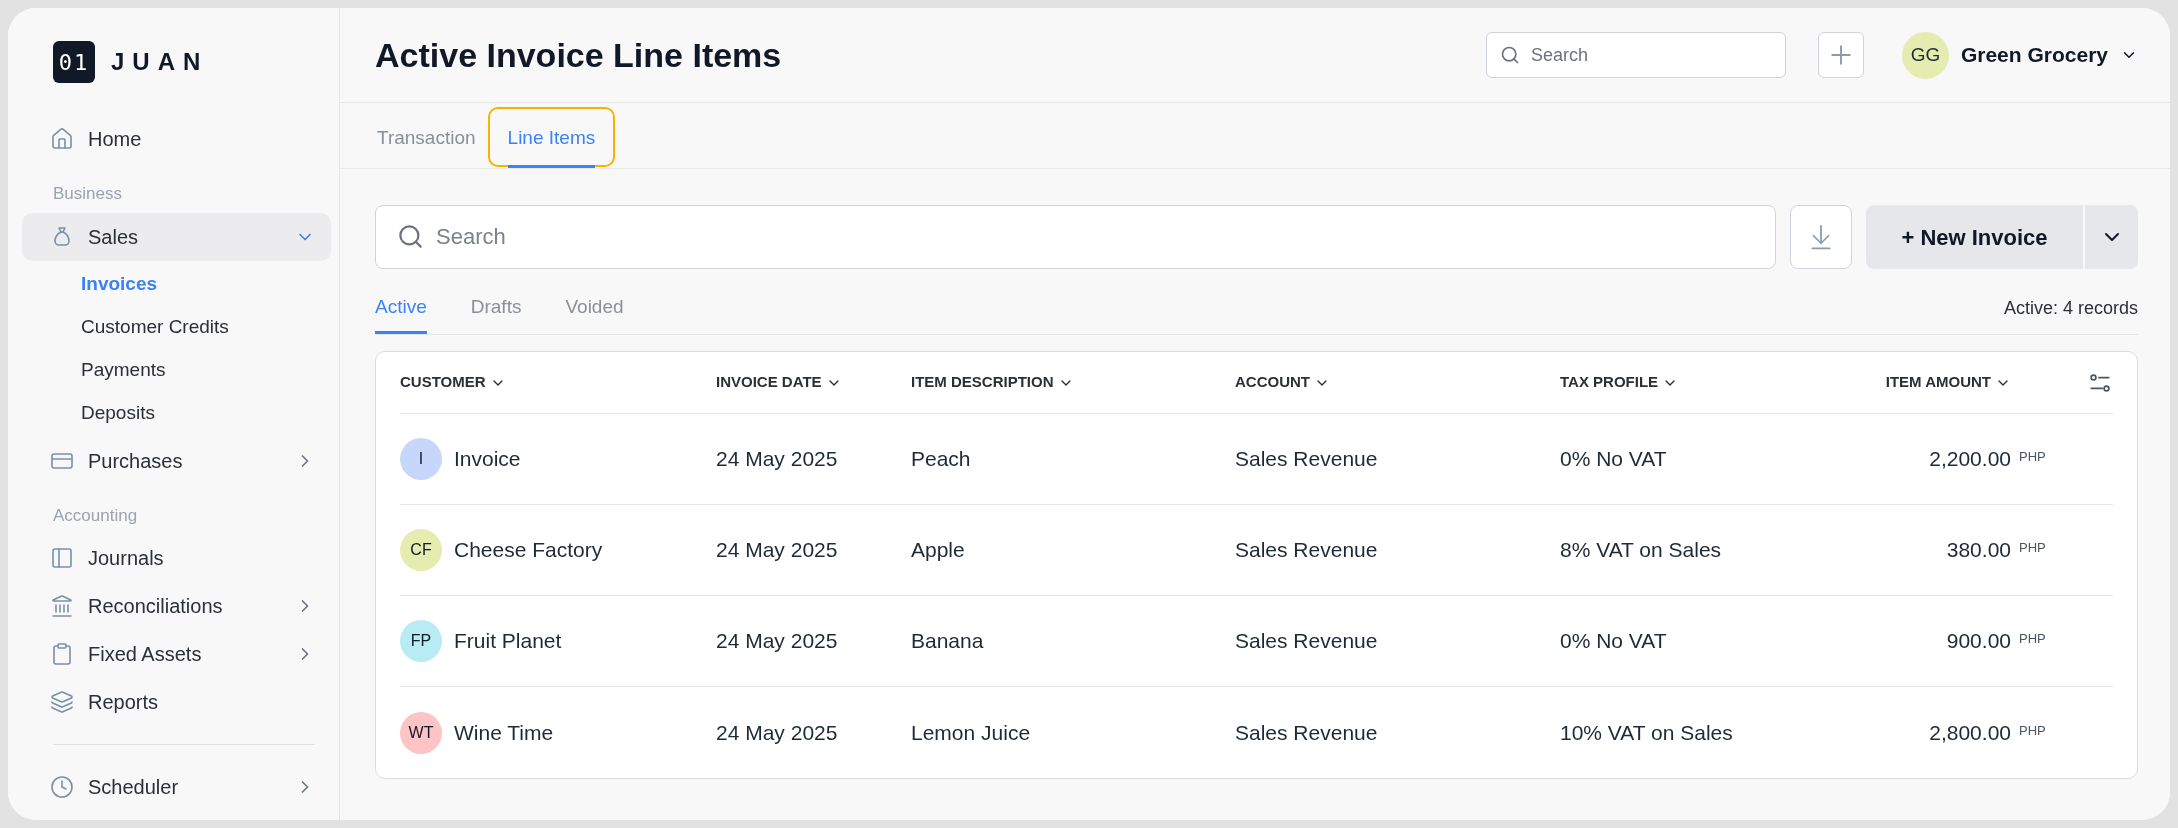  Describe the element at coordinates (62, 787) in the screenshot. I see `clock-icon` at that location.